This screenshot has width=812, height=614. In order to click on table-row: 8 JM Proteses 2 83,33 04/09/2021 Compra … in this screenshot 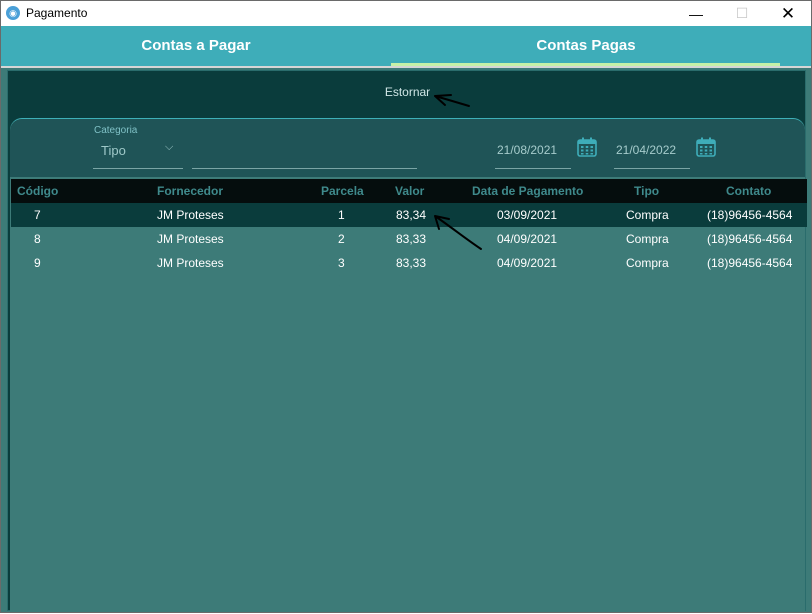, I will do `click(409, 239)`.